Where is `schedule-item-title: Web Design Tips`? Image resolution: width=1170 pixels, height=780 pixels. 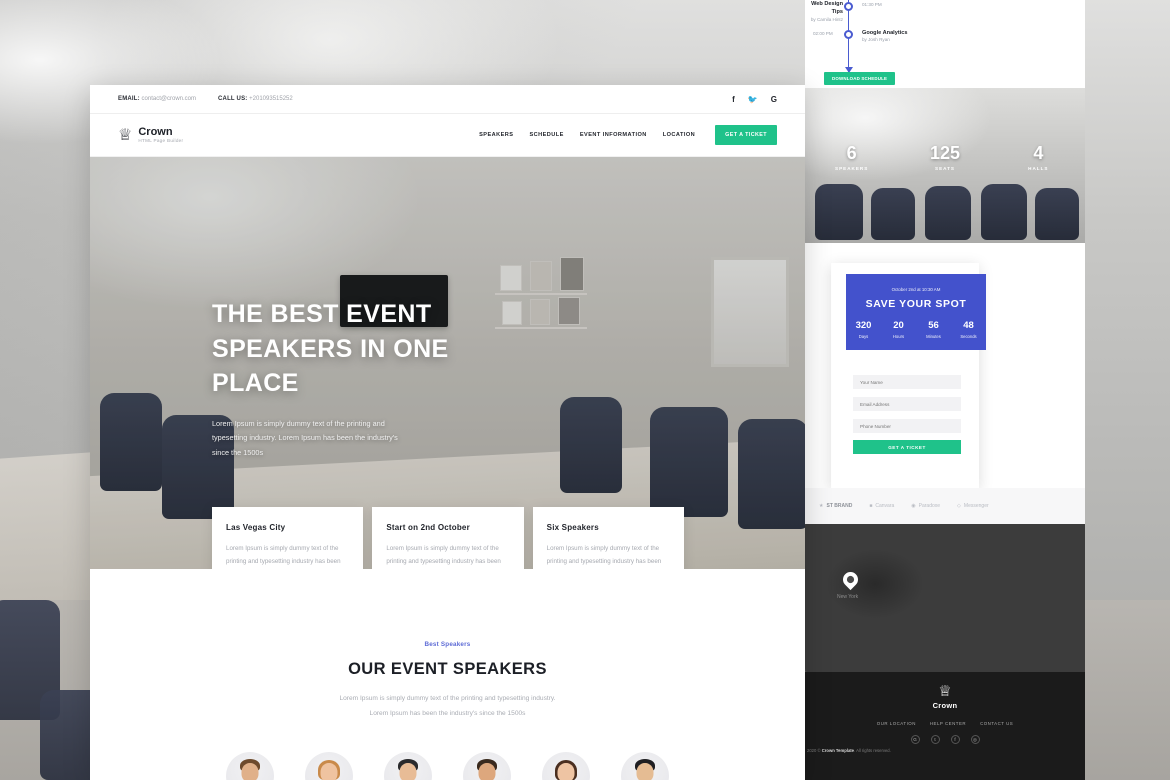
schedule-item-title: Web Design Tips is located at coordinates (827, 8).